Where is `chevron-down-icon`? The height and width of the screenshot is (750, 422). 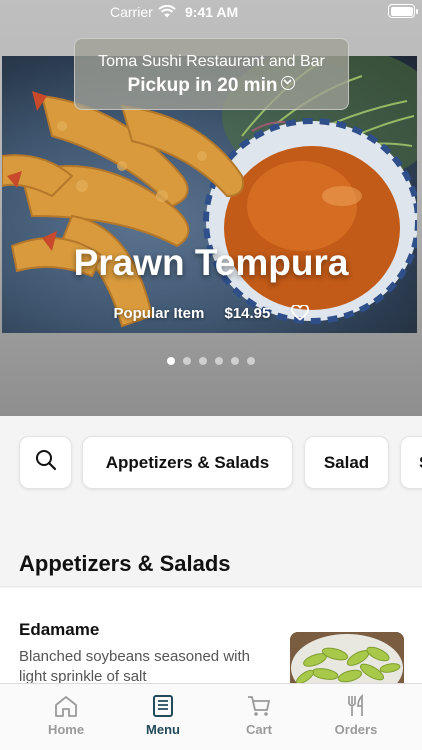
chevron-down-icon is located at coordinates (288, 83).